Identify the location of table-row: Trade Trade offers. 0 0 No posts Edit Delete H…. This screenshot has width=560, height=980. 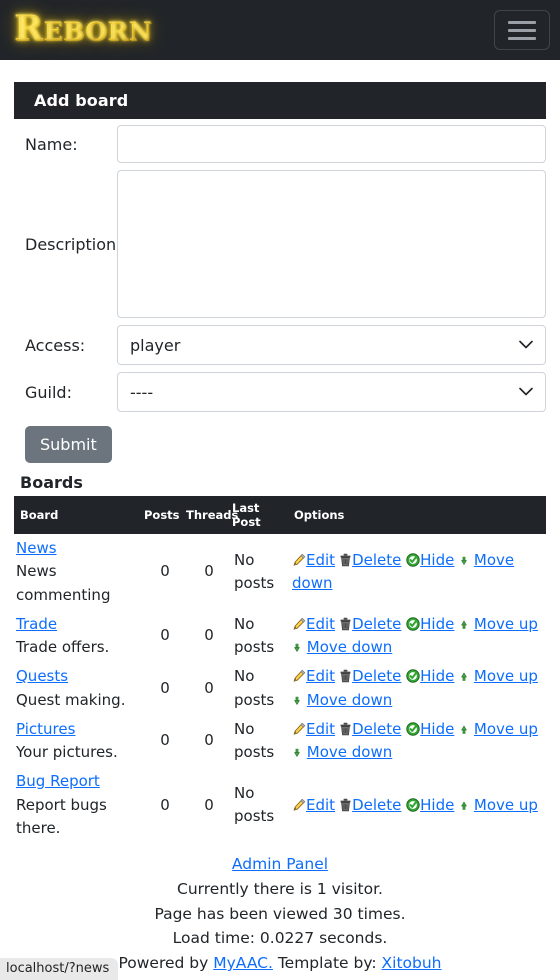
(280, 636).